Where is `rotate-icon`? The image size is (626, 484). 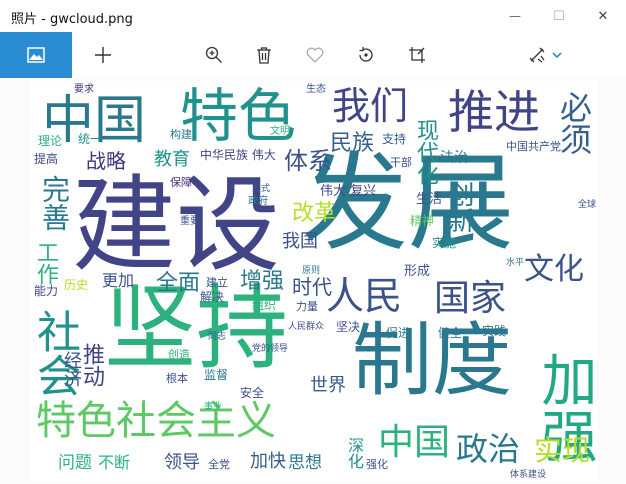 rotate-icon is located at coordinates (366, 54).